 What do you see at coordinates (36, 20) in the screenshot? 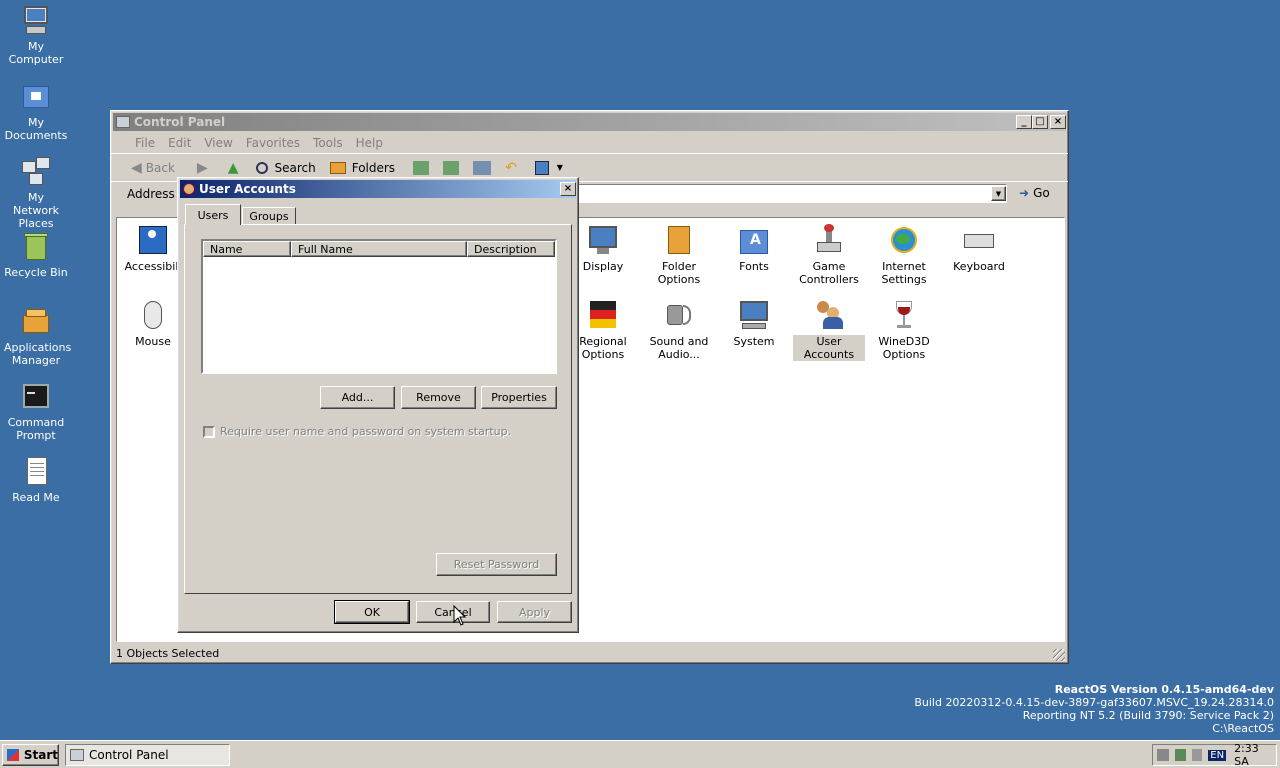
I see `computer-icon` at bounding box center [36, 20].